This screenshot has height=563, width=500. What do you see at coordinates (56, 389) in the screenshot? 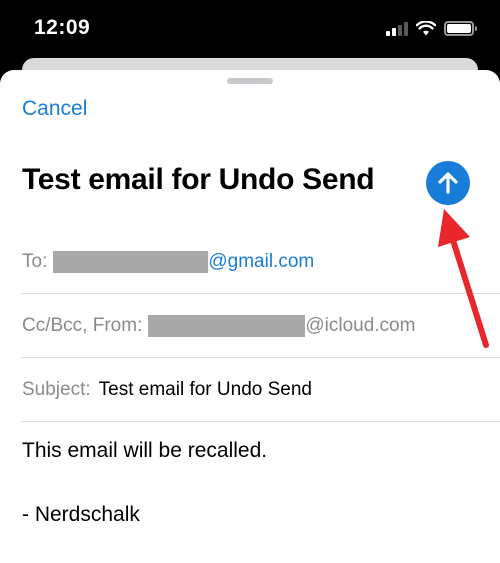
I see `subject-label: Subject:` at bounding box center [56, 389].